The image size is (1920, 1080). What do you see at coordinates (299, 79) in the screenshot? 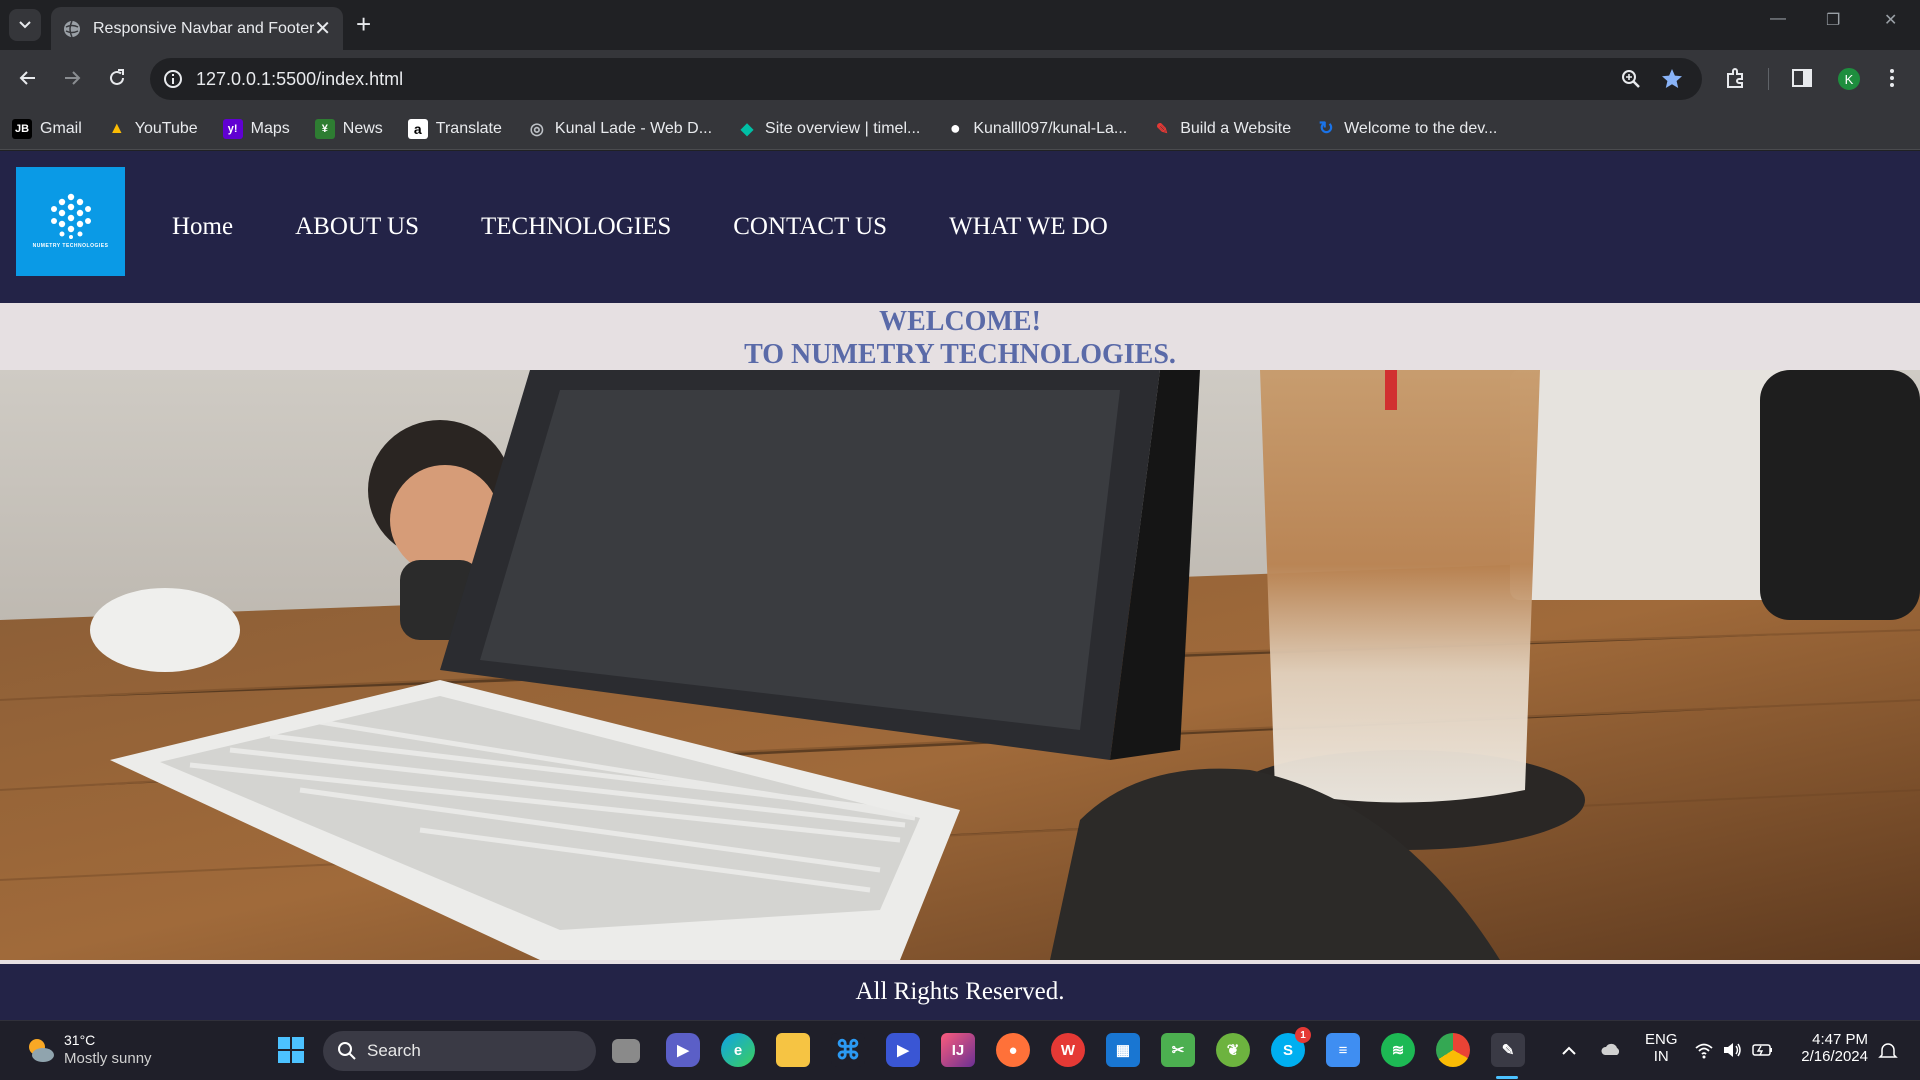
I see `url-text: 127.0.0.1:5500/index.html` at bounding box center [299, 79].